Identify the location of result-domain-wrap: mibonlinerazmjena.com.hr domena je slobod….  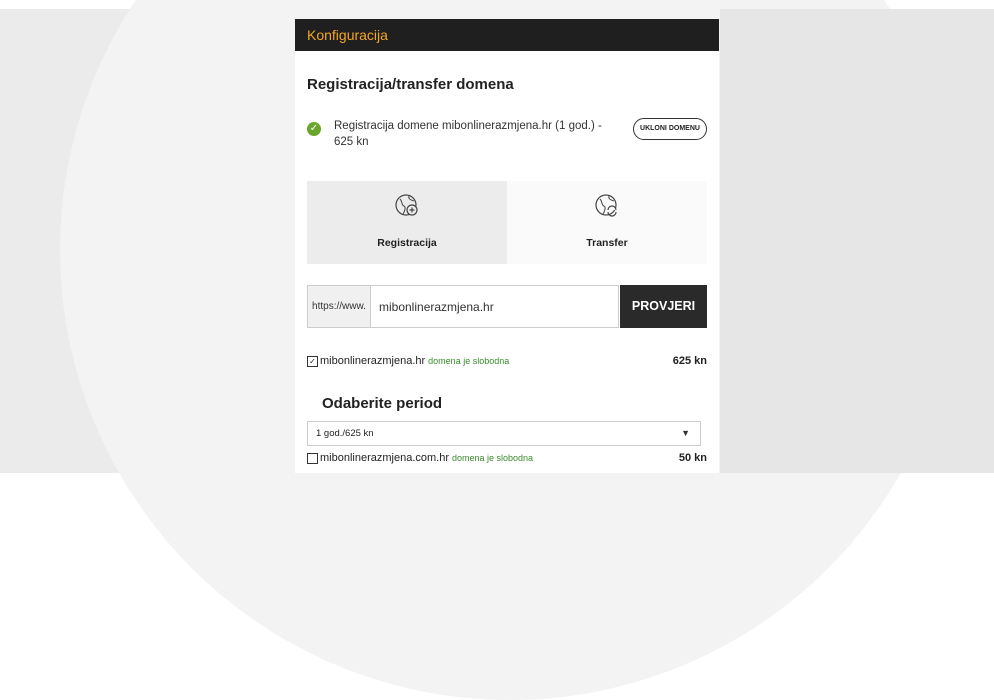
(426, 458).